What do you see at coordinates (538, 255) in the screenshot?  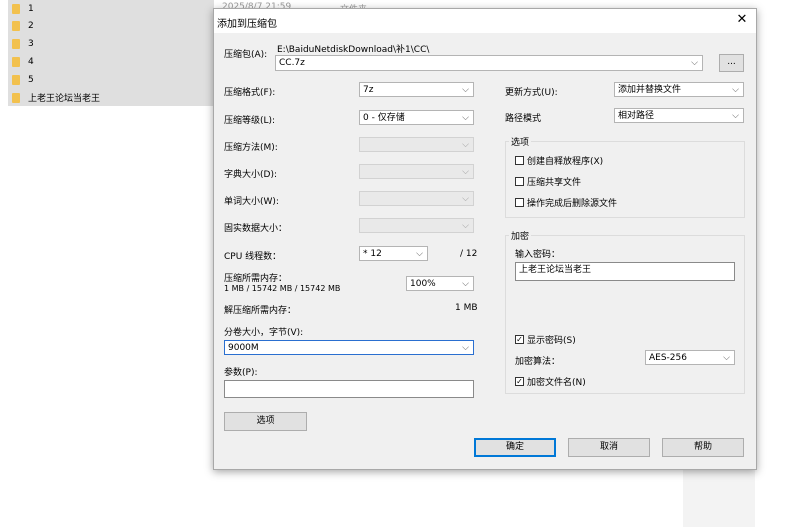 I see `password-label: 输入密码：` at bounding box center [538, 255].